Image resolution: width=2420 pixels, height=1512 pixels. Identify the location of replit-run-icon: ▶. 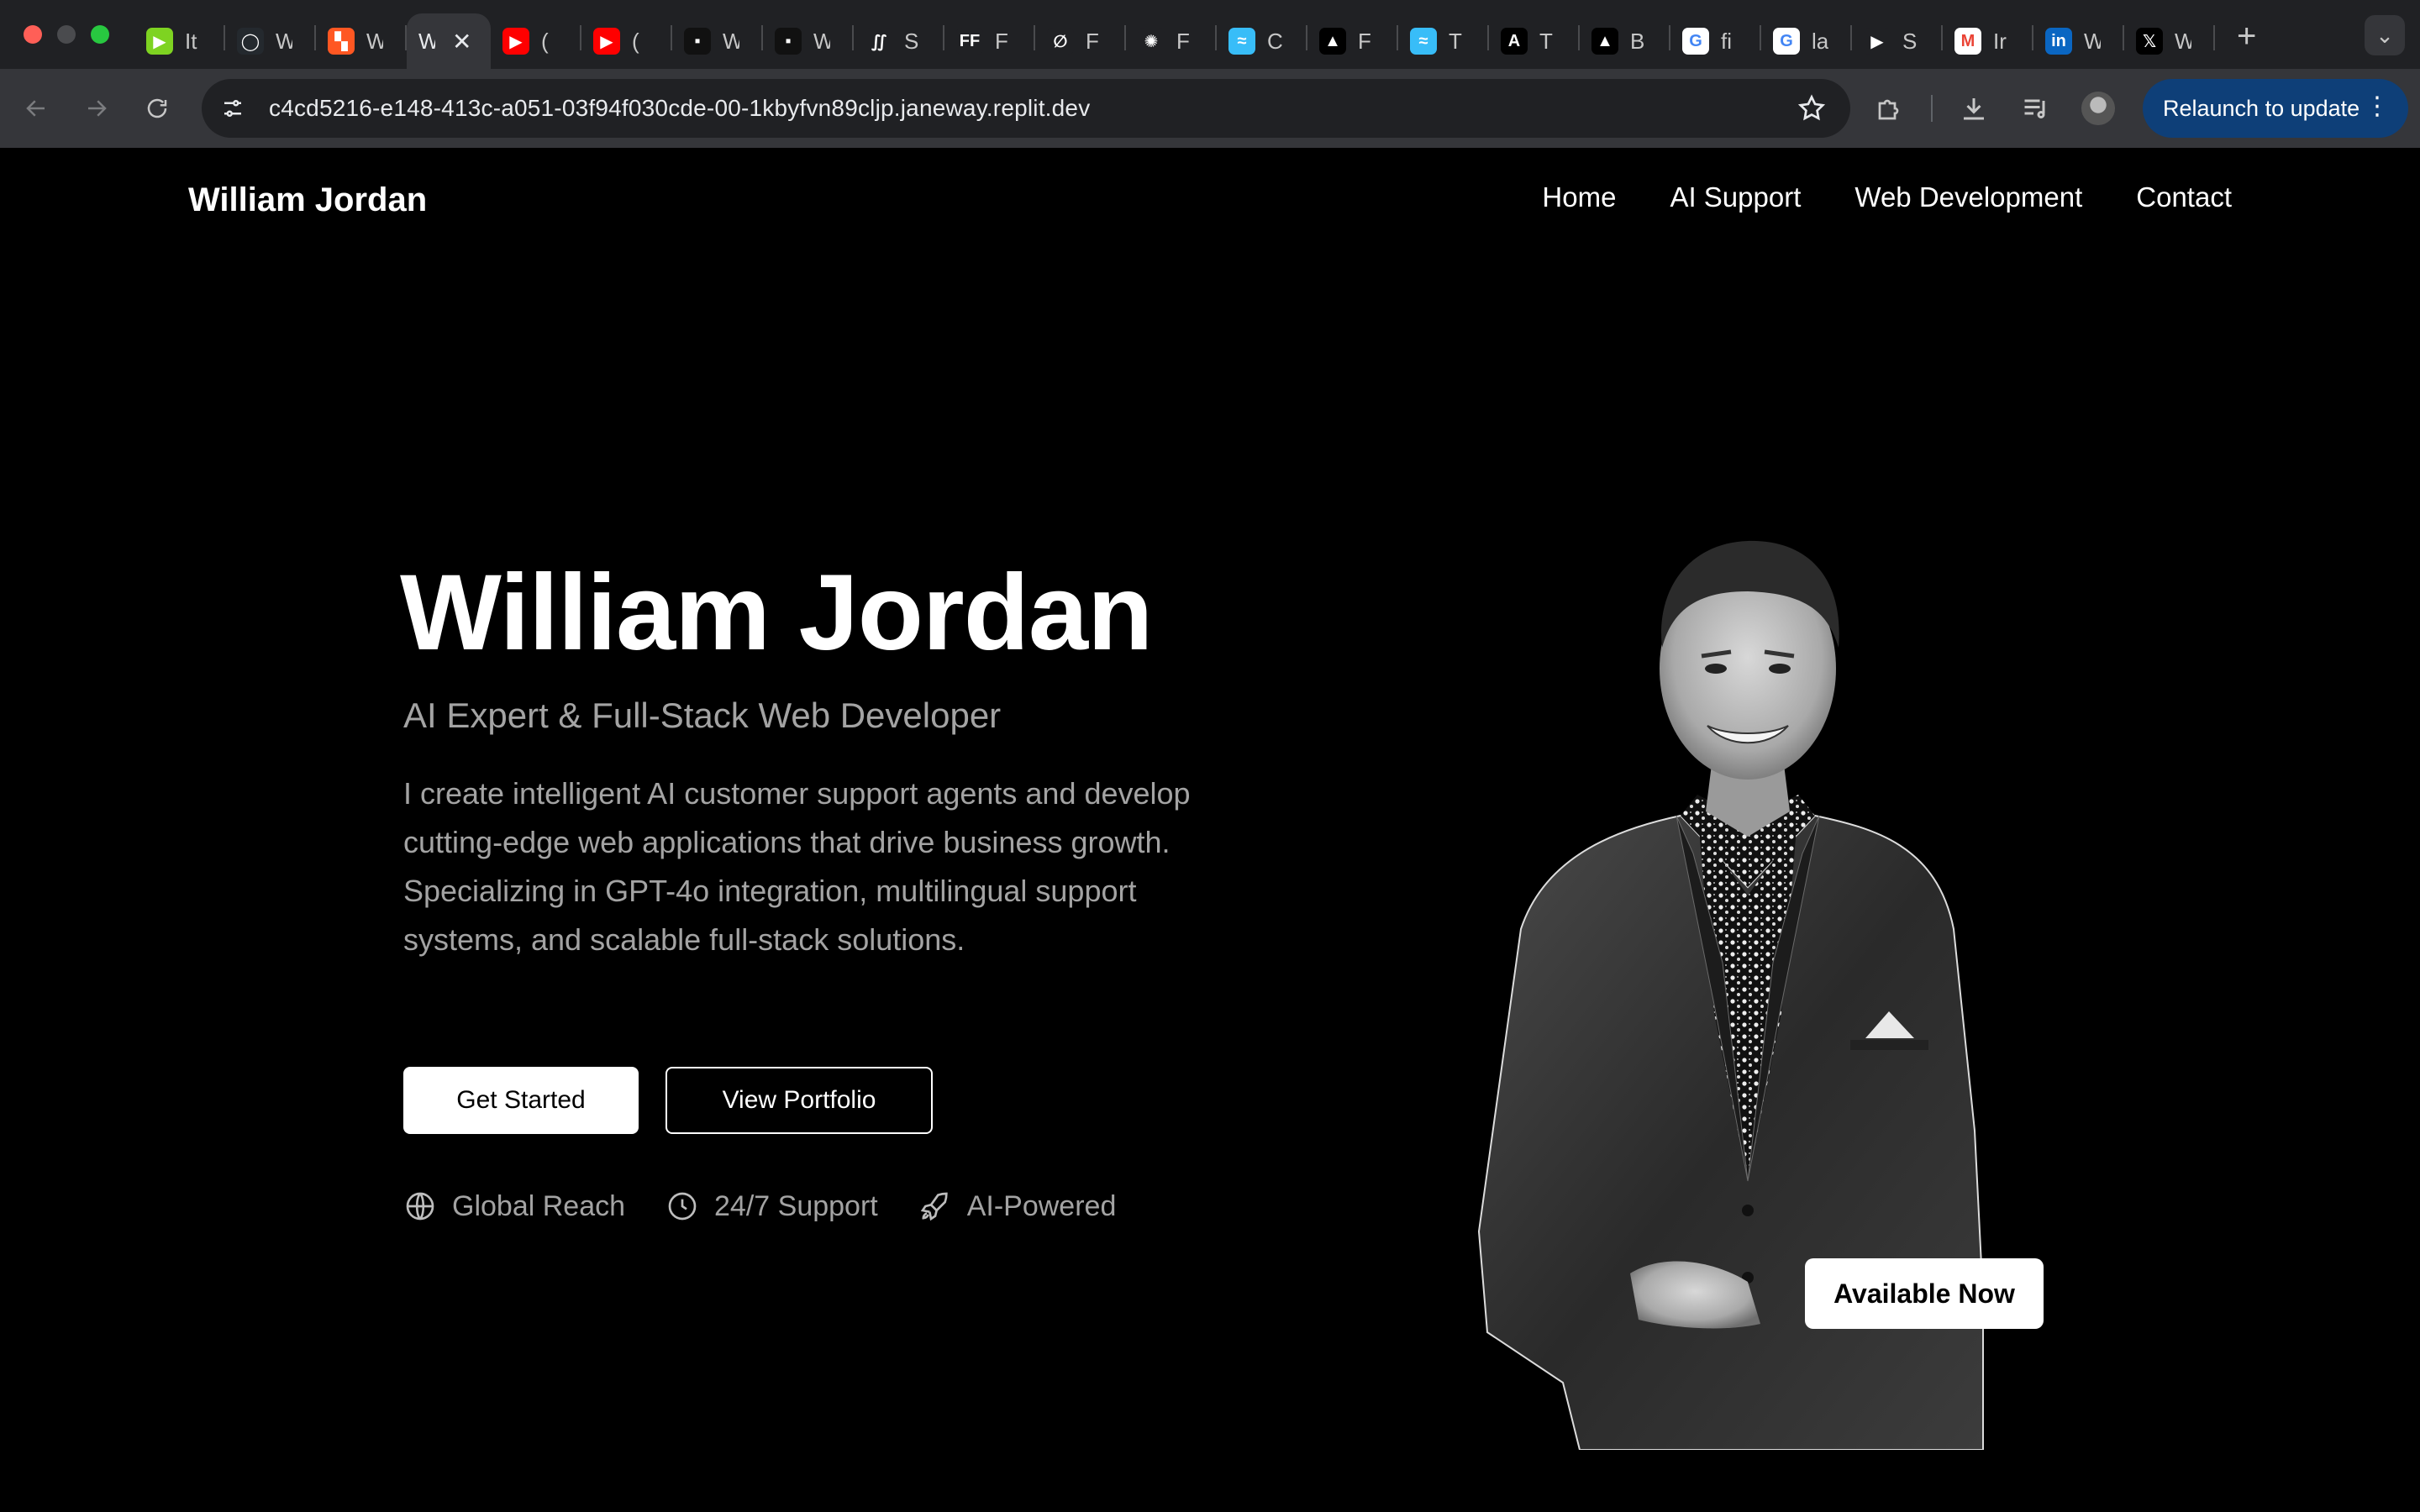
(159, 41).